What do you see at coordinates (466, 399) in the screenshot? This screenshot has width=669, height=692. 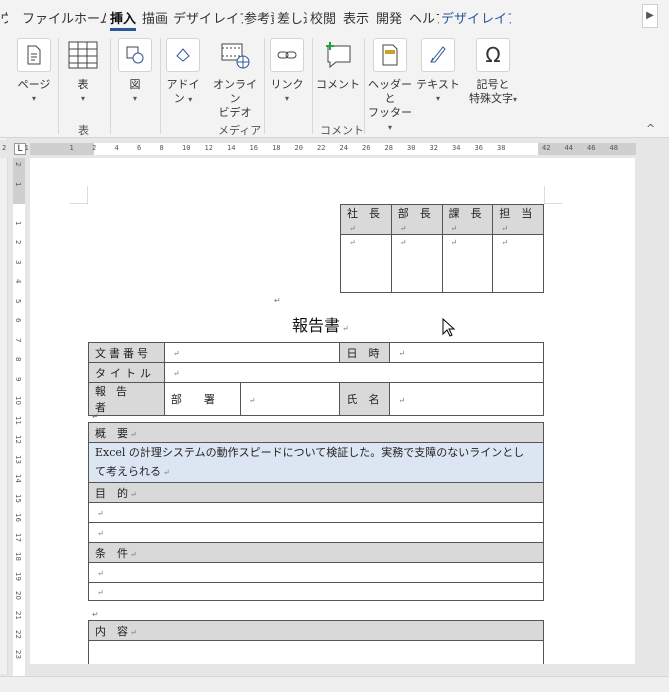 I see `name-value: ↵` at bounding box center [466, 399].